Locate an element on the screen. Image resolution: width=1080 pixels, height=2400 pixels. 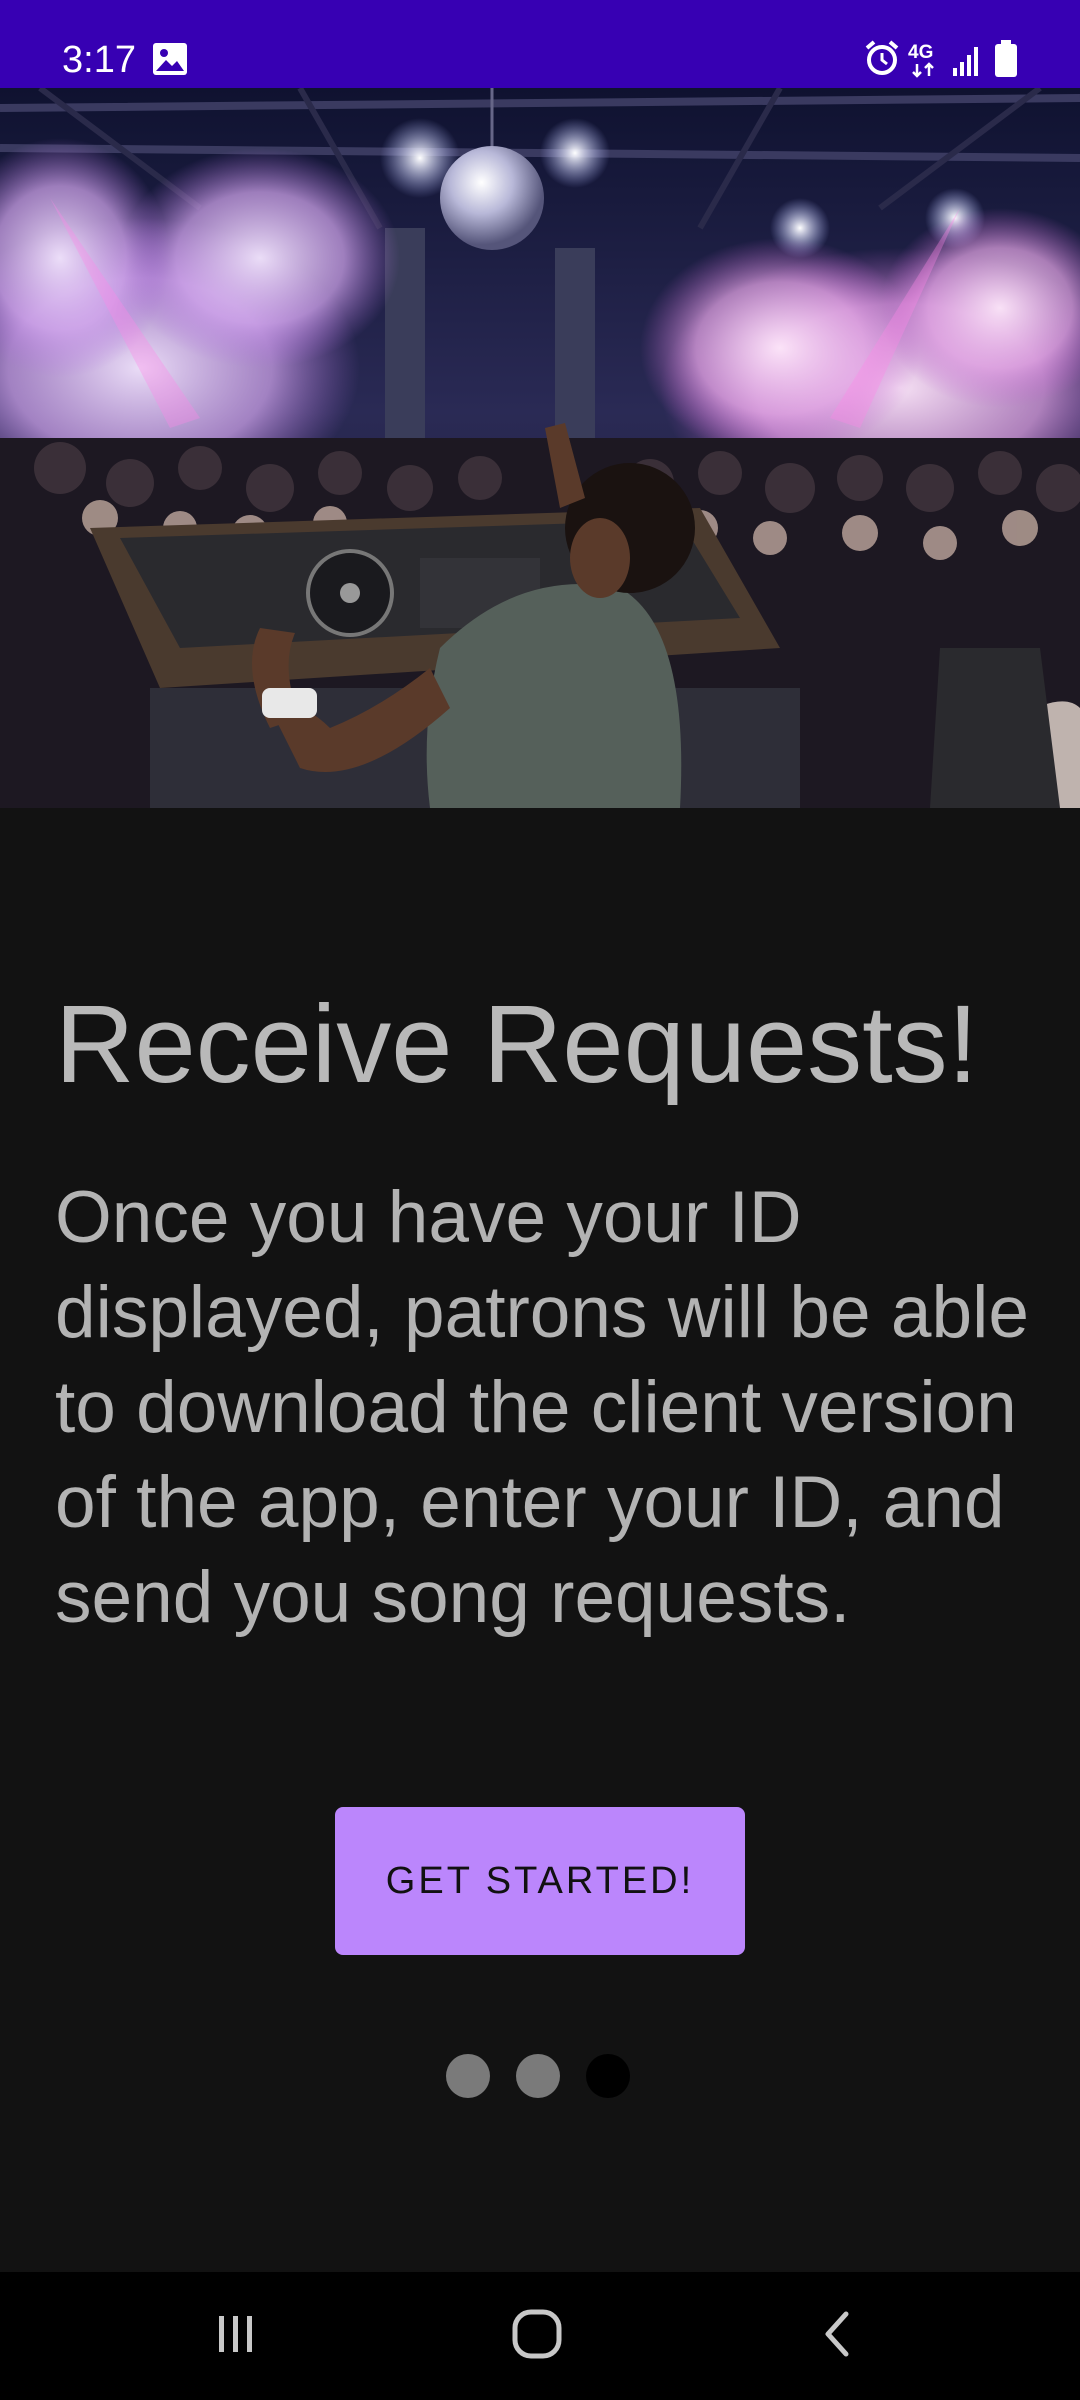
battery-icon is located at coordinates (1006, 62).